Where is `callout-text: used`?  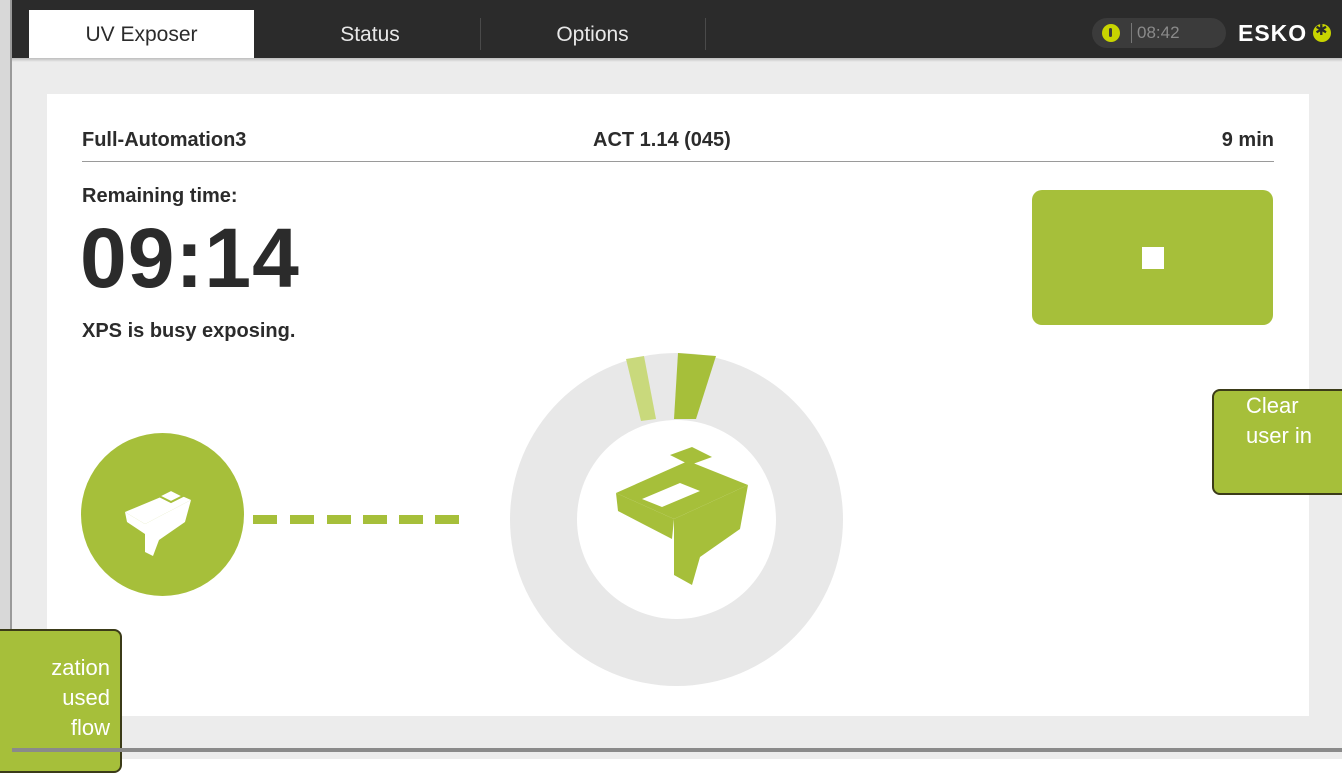 callout-text: used is located at coordinates (86, 697).